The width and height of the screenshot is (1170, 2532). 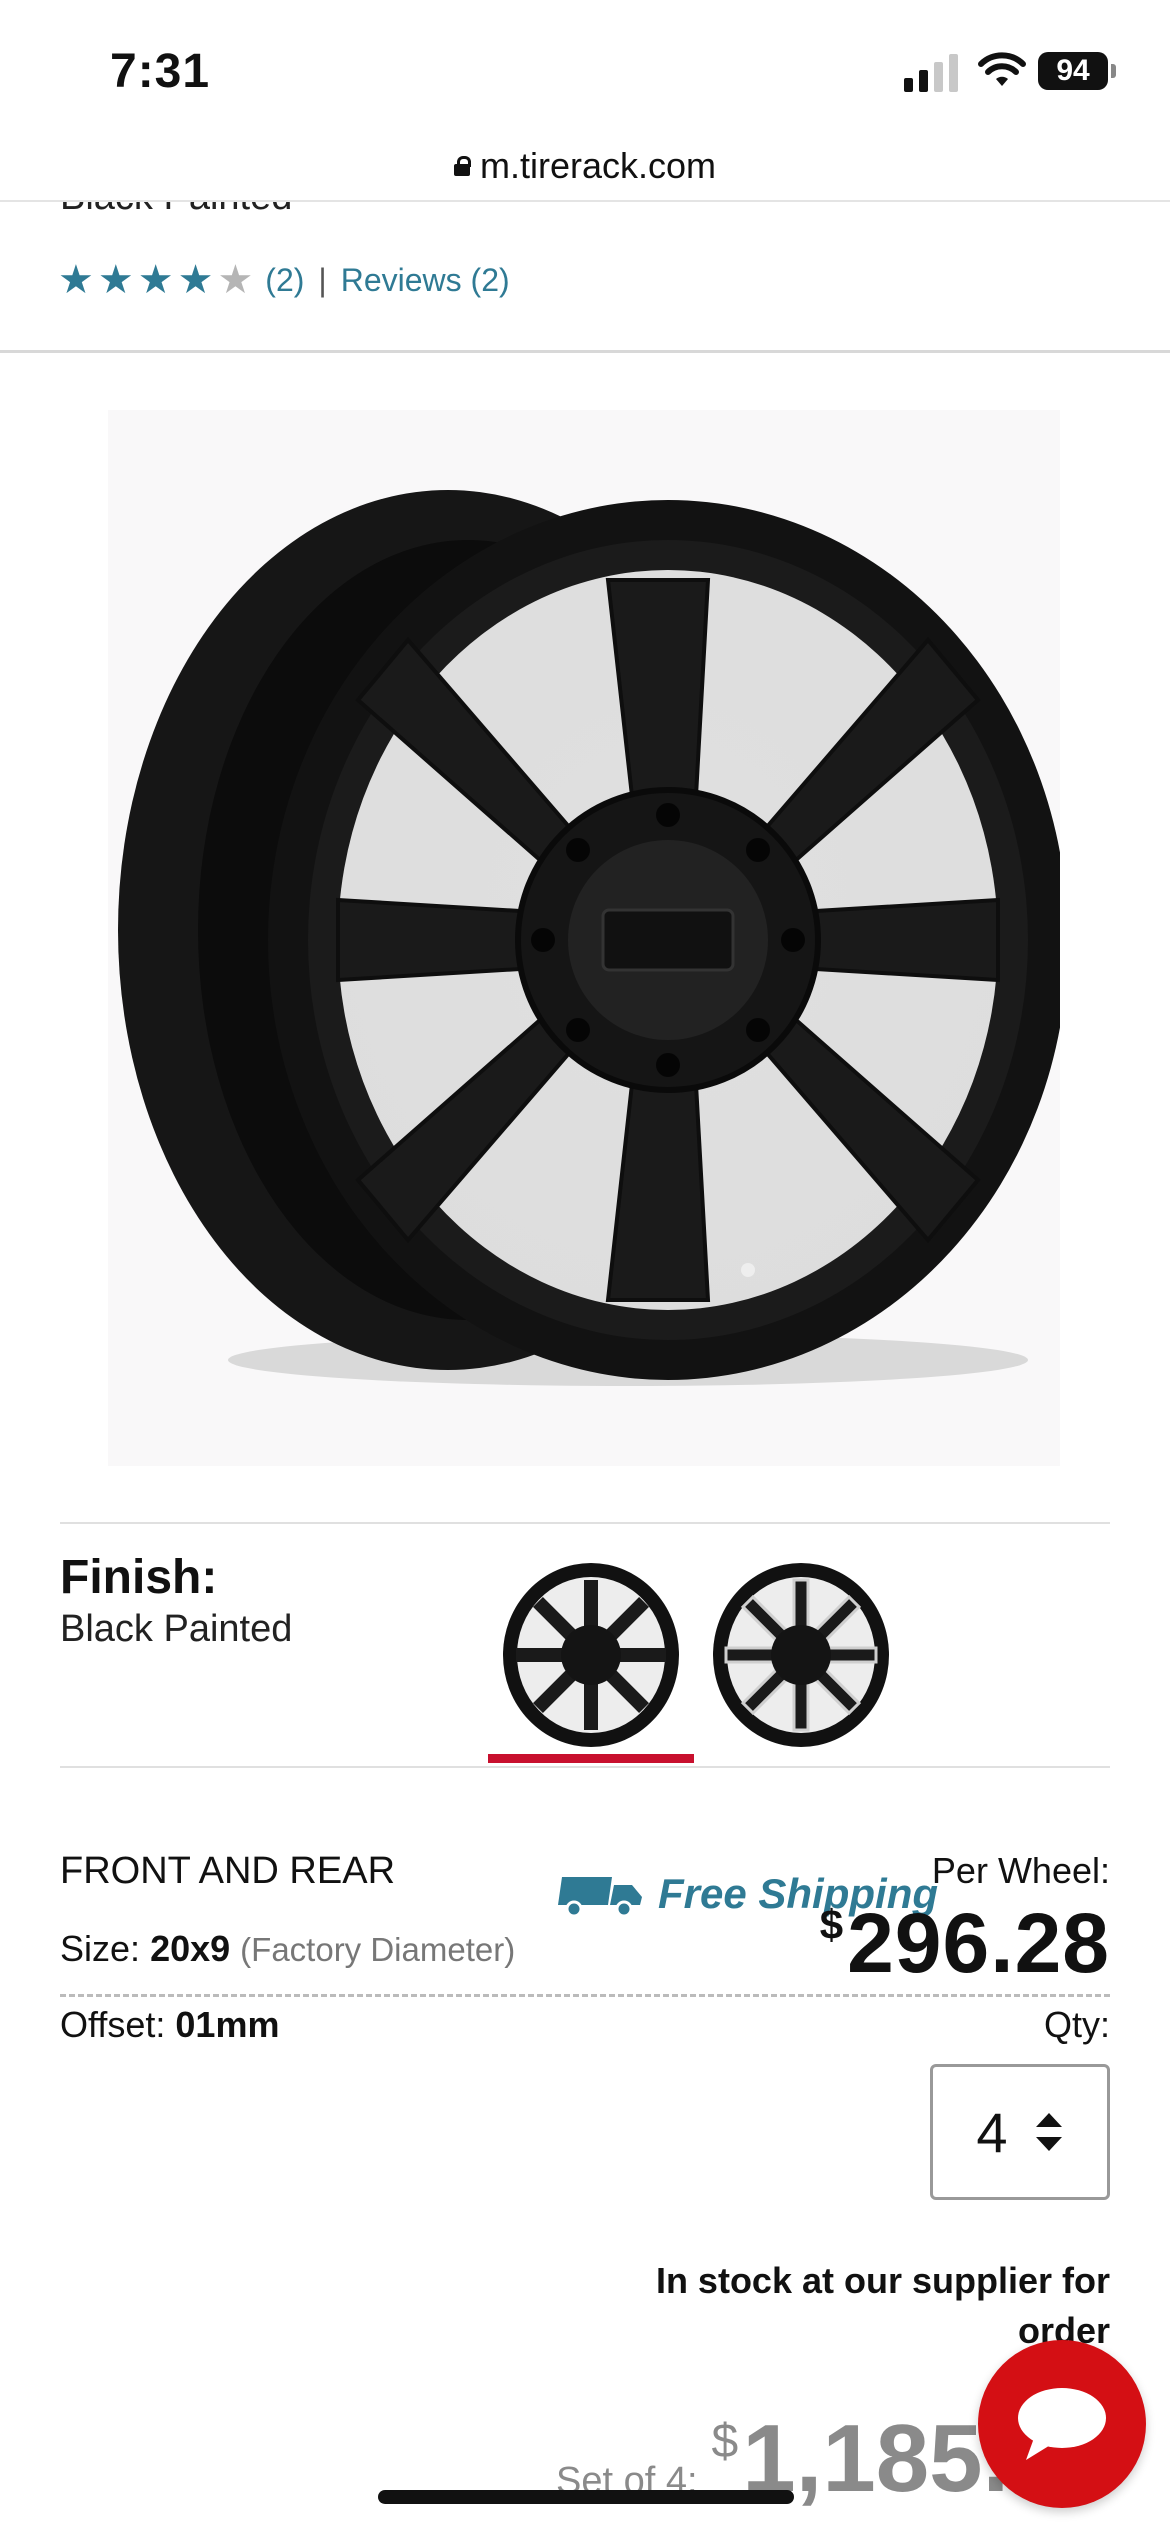 I want to click on rating-row: ★ ★ ★ ★ ★ (2) | Reviews (2), so click(x=284, y=280).